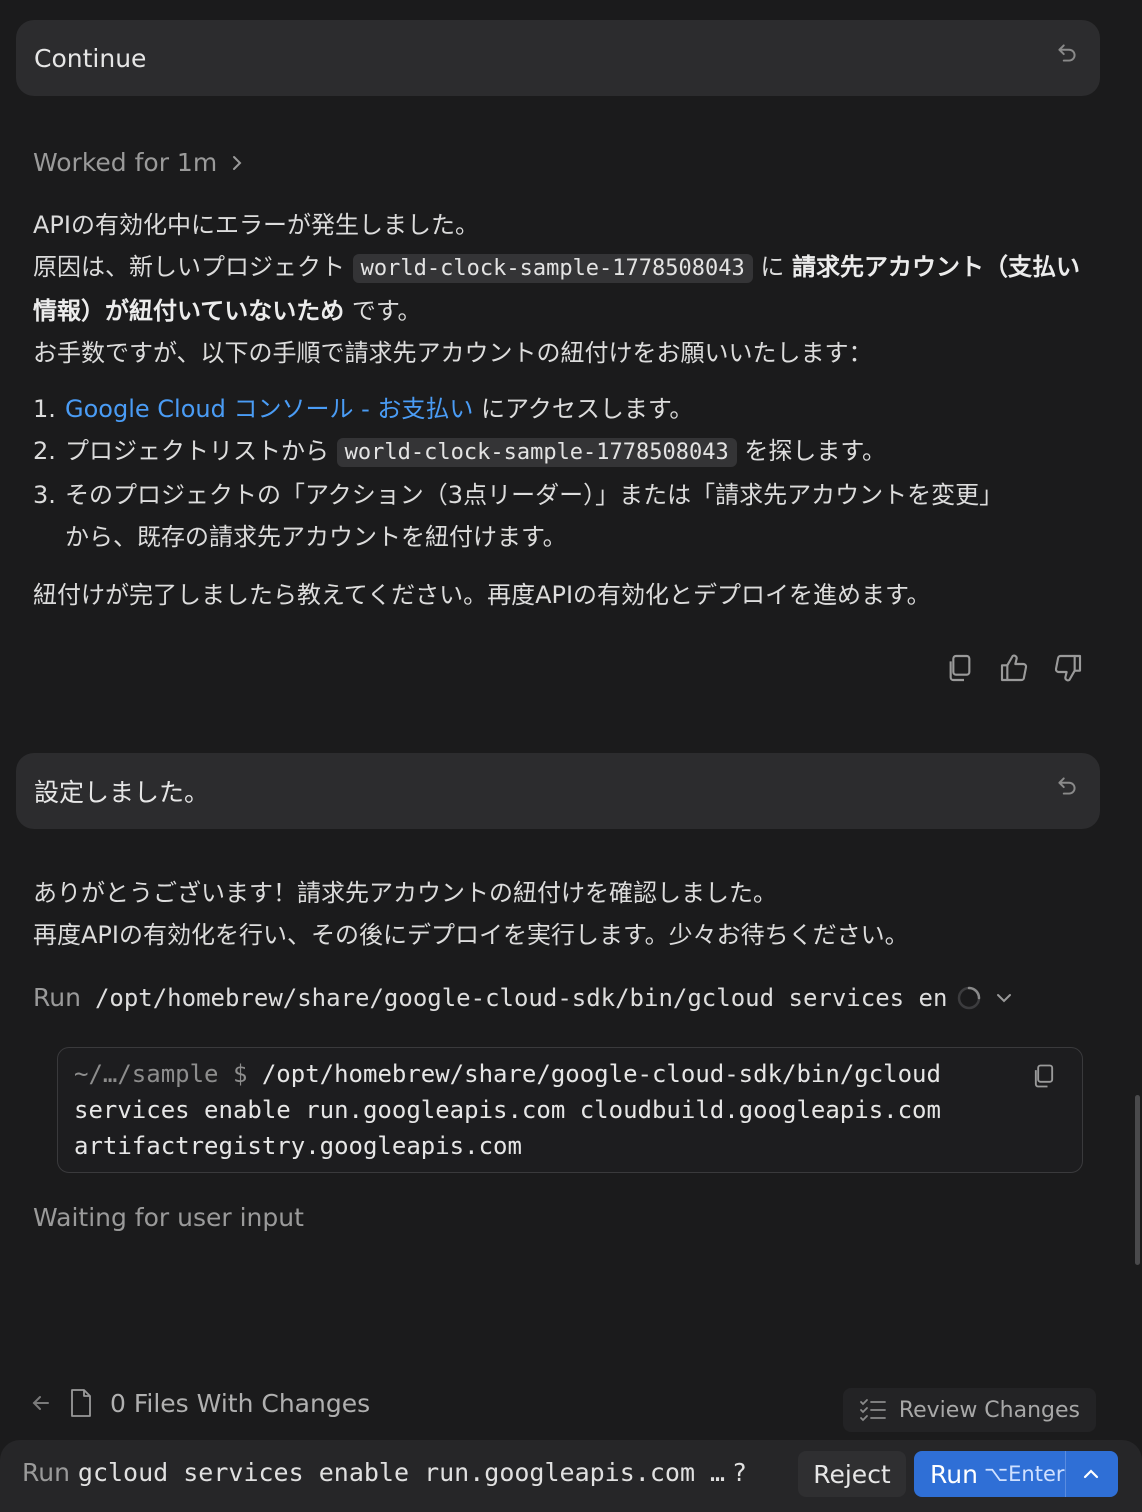 This screenshot has width=1142, height=1512. I want to click on next-step-line: 再度APIの有効化を行い、その後にデプロイを実行します。少々お待ちください。, so click(471, 935).